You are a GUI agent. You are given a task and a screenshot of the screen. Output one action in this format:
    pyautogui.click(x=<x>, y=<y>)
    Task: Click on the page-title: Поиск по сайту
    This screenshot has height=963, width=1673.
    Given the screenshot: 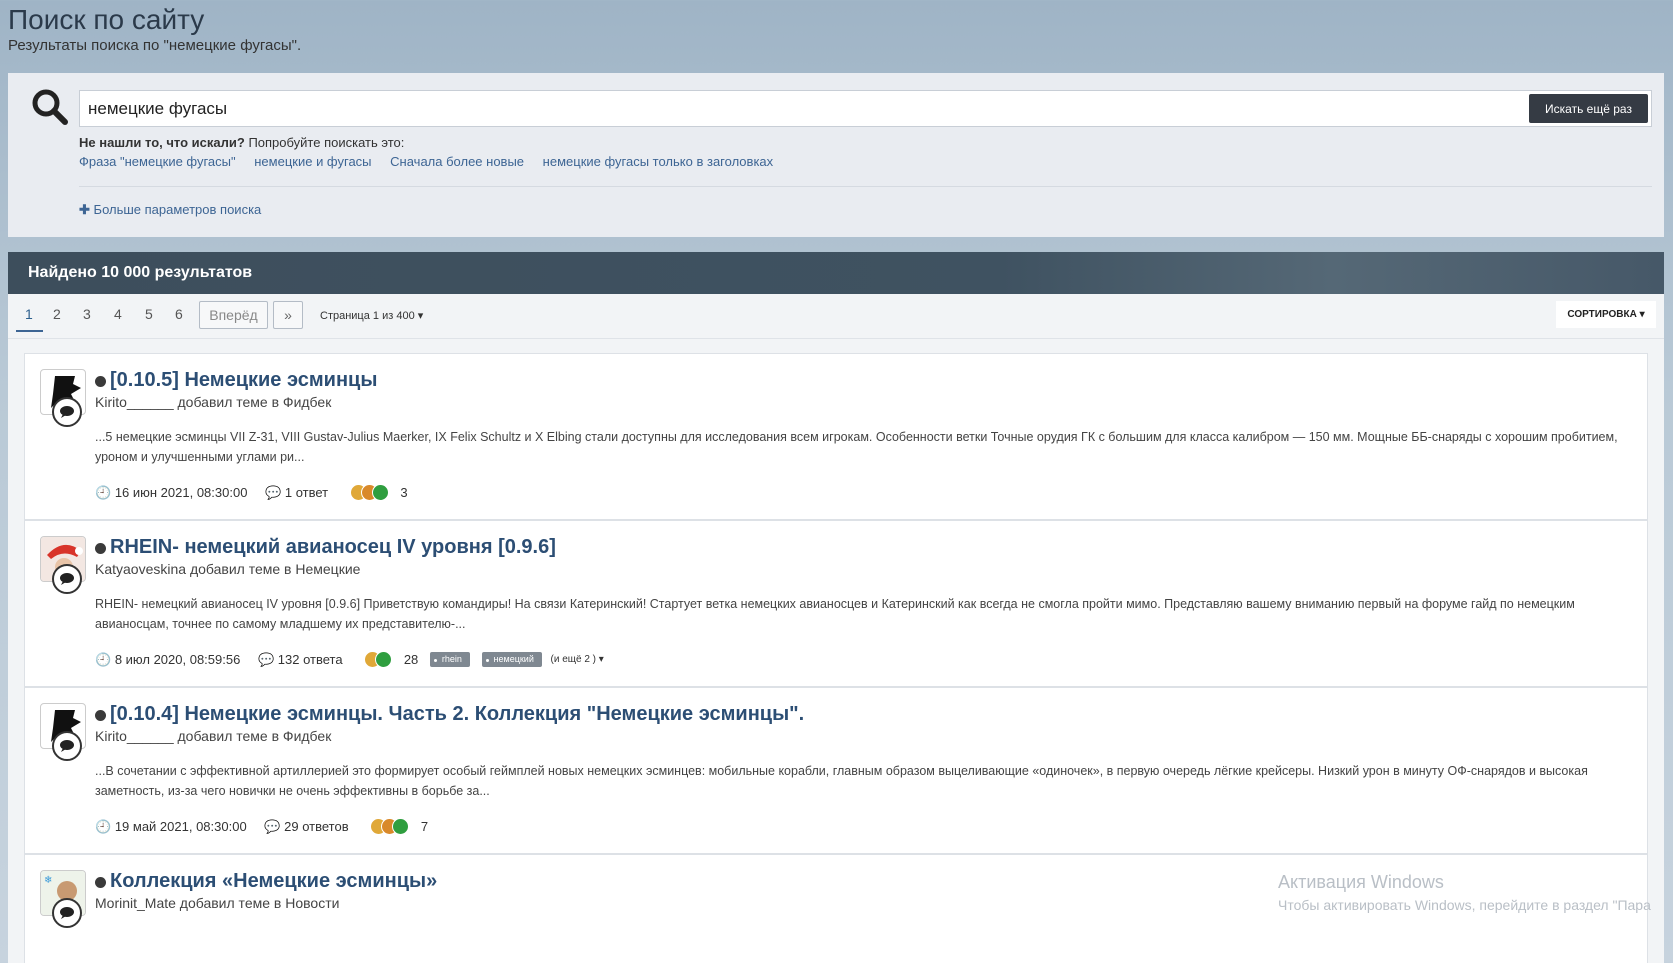 What is the action you would take?
    pyautogui.click(x=106, y=19)
    